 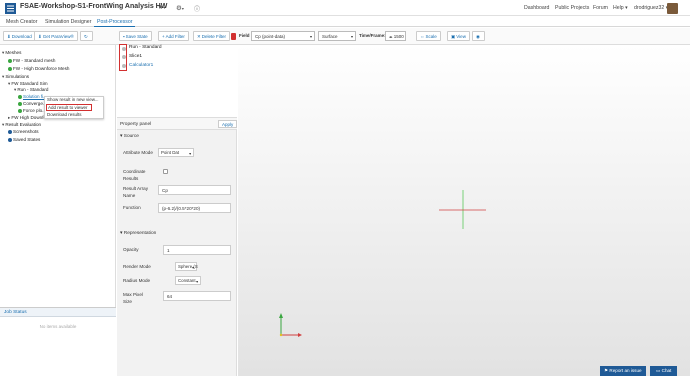 What do you see at coordinates (115, 22) in the screenshot?
I see `tab-post-processor: Post-Processor` at bounding box center [115, 22].